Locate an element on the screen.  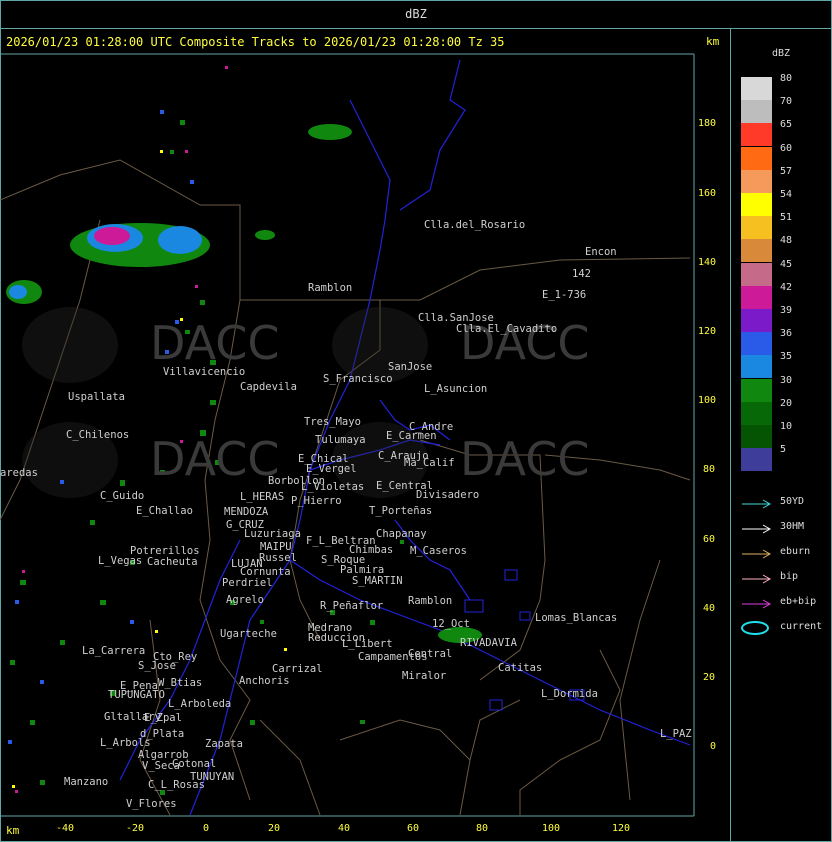
place-label: RIVADAVIA is located at coordinates (488, 643).